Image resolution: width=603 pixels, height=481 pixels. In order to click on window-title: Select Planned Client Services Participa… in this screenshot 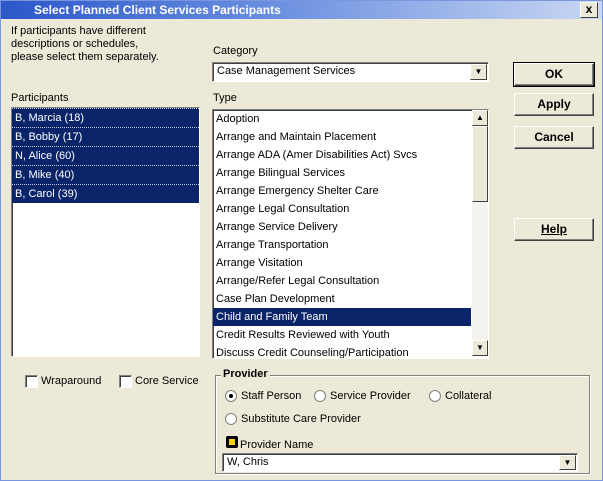, I will do `click(157, 10)`.